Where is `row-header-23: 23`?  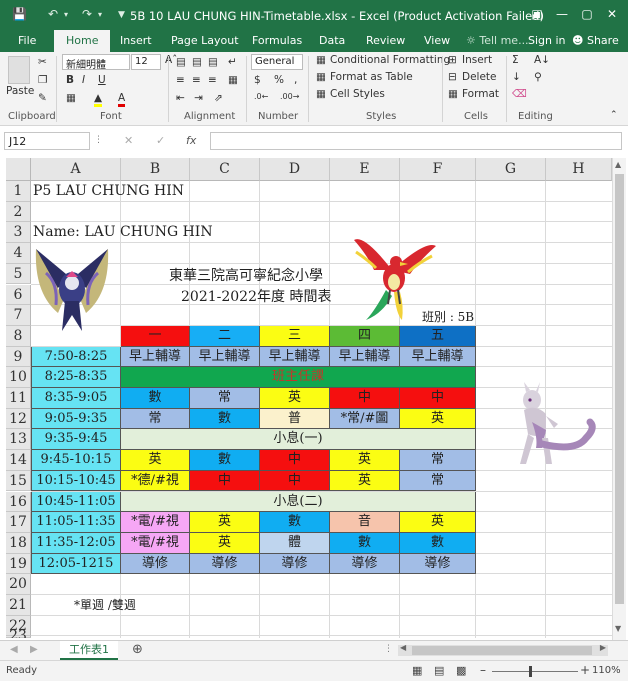 row-header-23: 23 is located at coordinates (18, 634).